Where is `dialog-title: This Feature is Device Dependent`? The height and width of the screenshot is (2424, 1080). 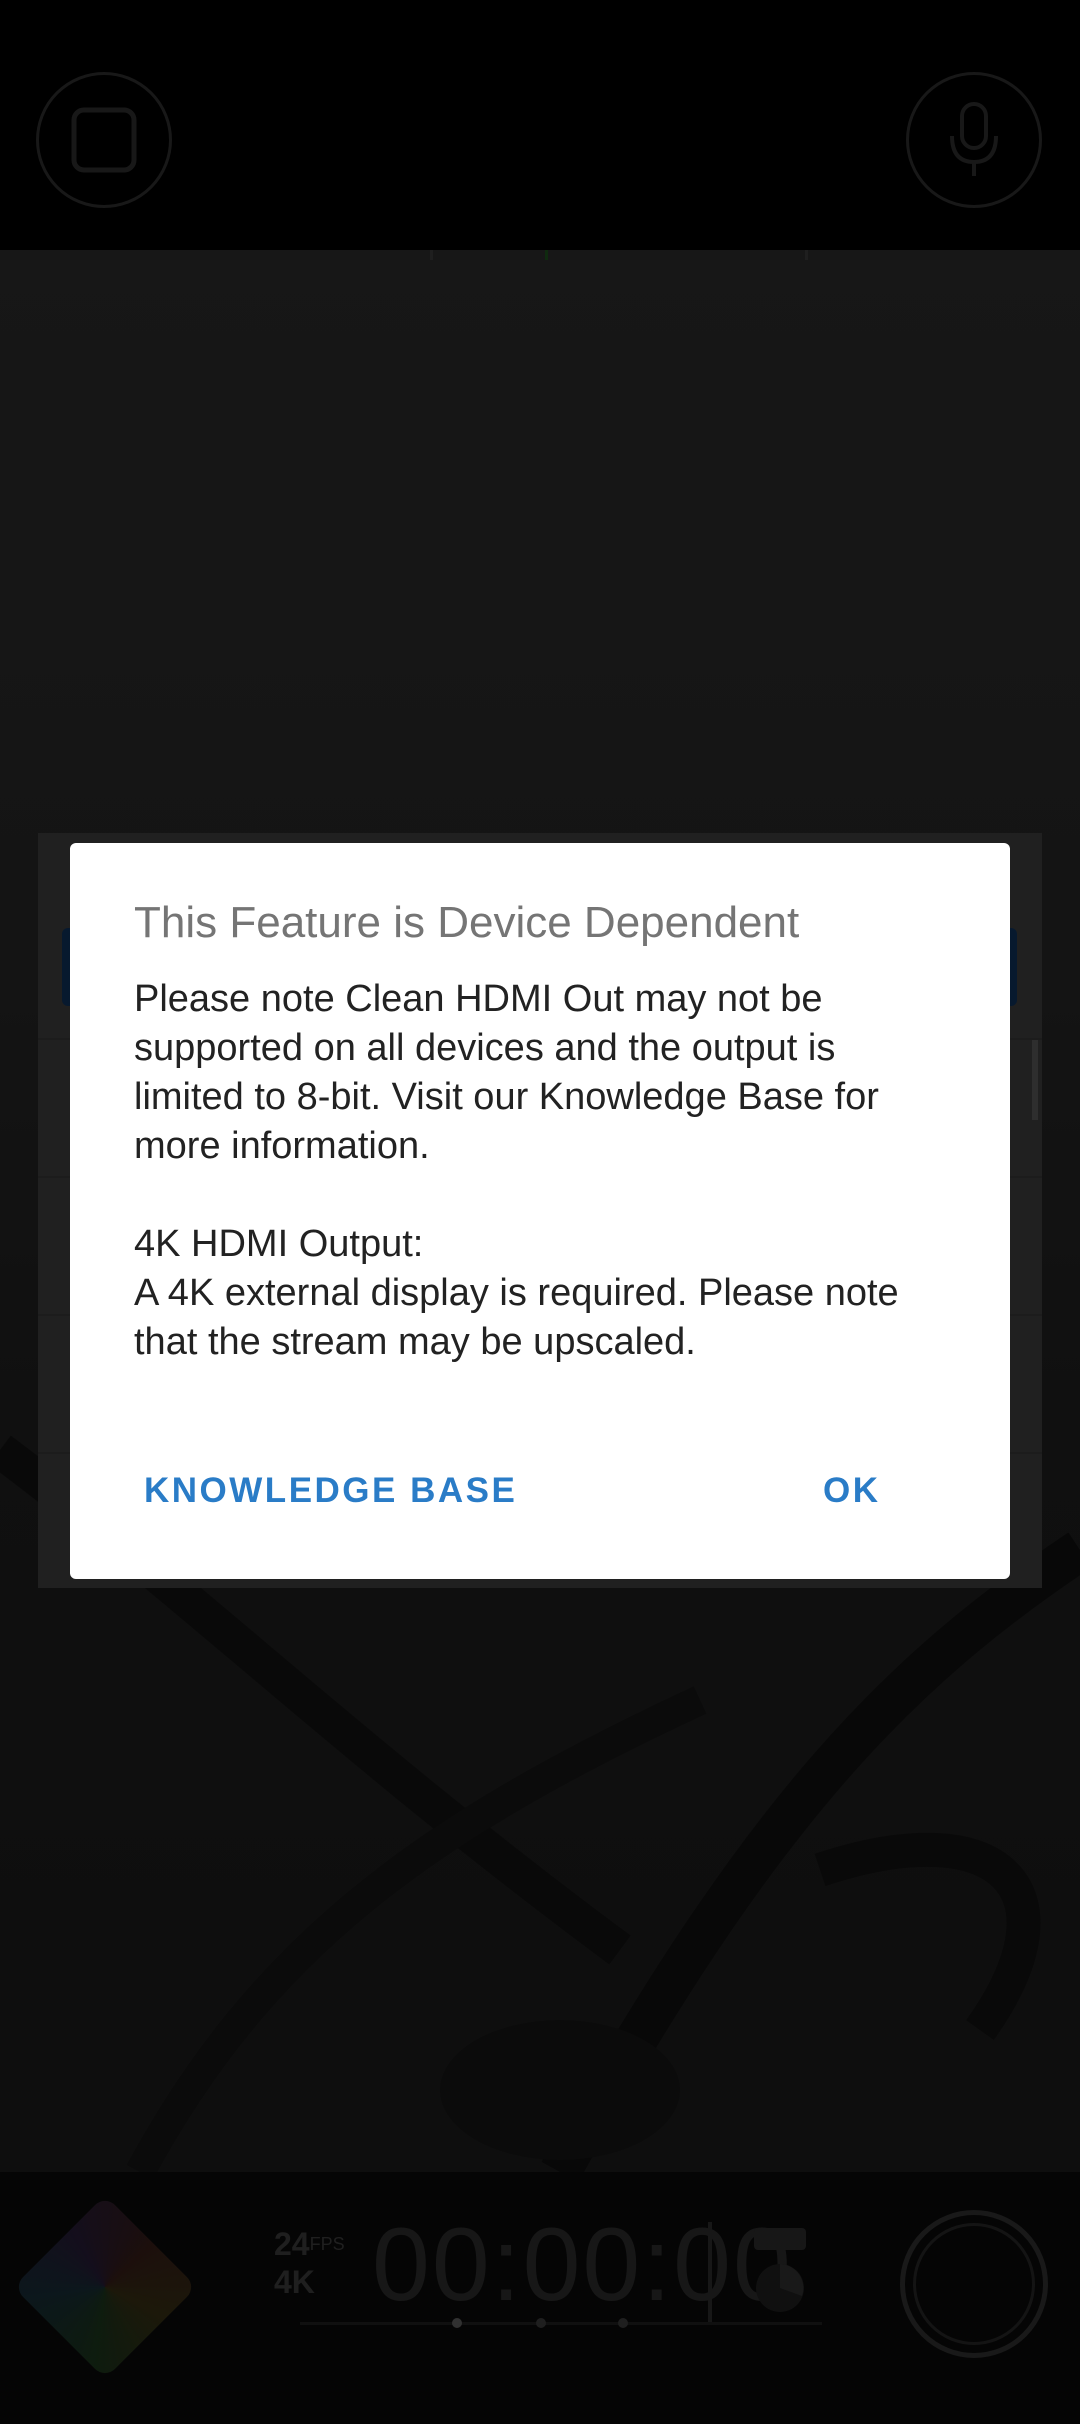
dialog-title: This Feature is Device Dependent is located at coordinates (467, 922).